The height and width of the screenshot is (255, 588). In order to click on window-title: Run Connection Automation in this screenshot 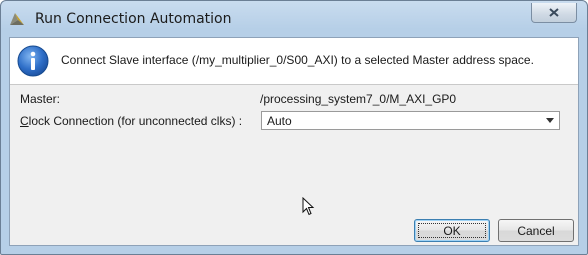, I will do `click(133, 19)`.